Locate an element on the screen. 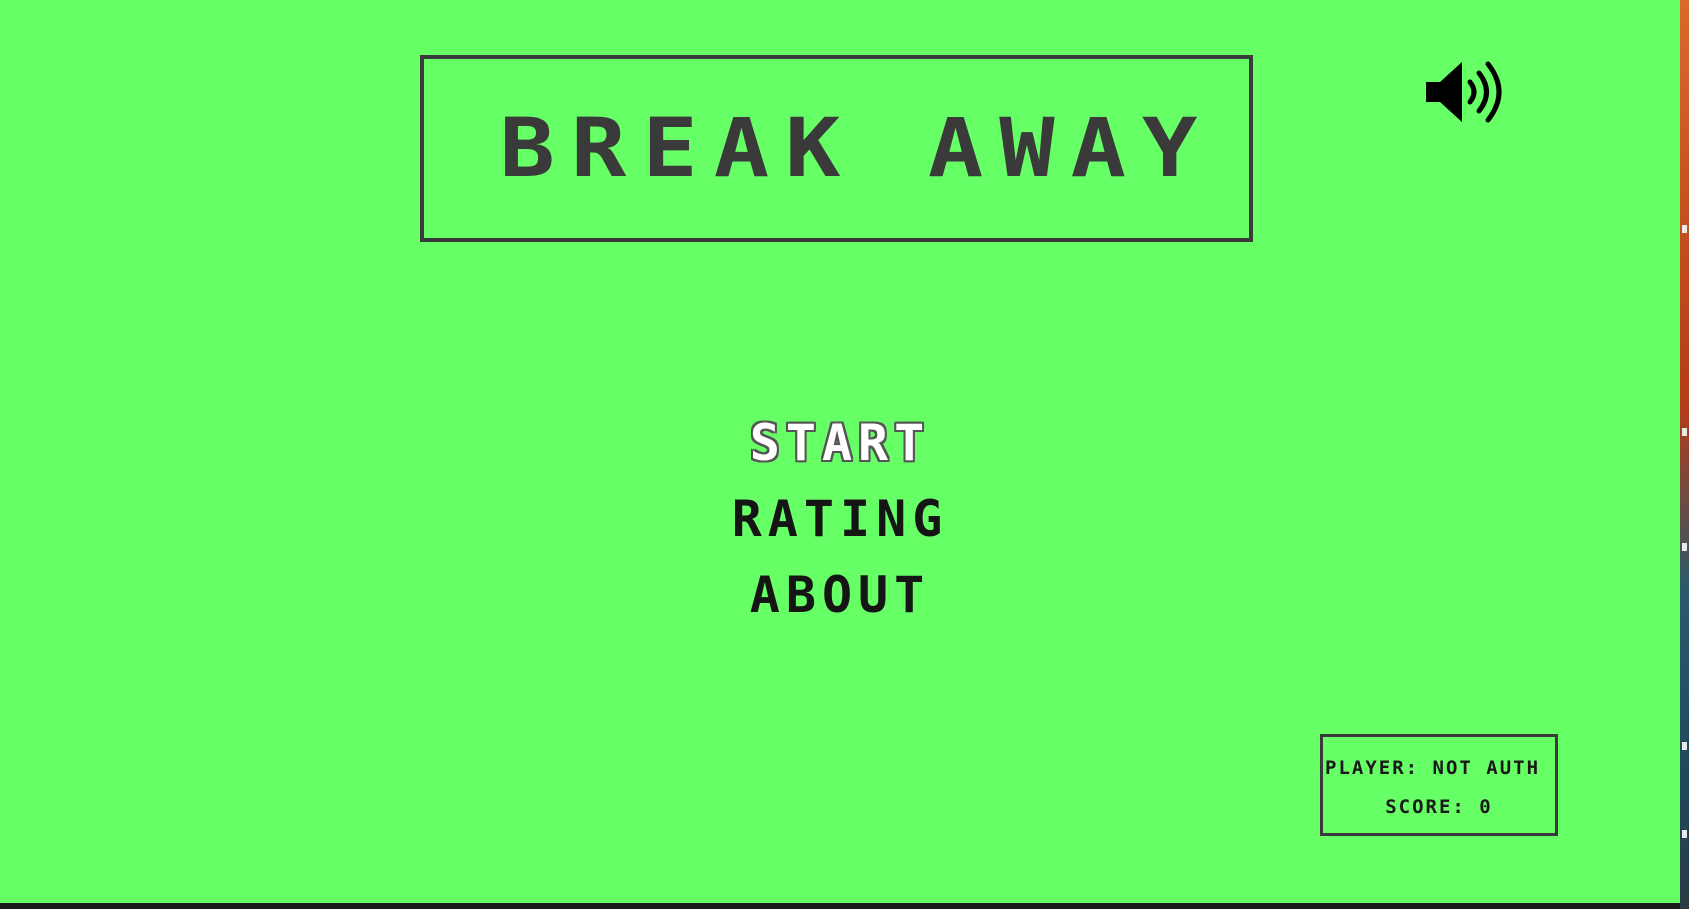 The height and width of the screenshot is (909, 1689). sound-toggle-button is located at coordinates (1466, 92).